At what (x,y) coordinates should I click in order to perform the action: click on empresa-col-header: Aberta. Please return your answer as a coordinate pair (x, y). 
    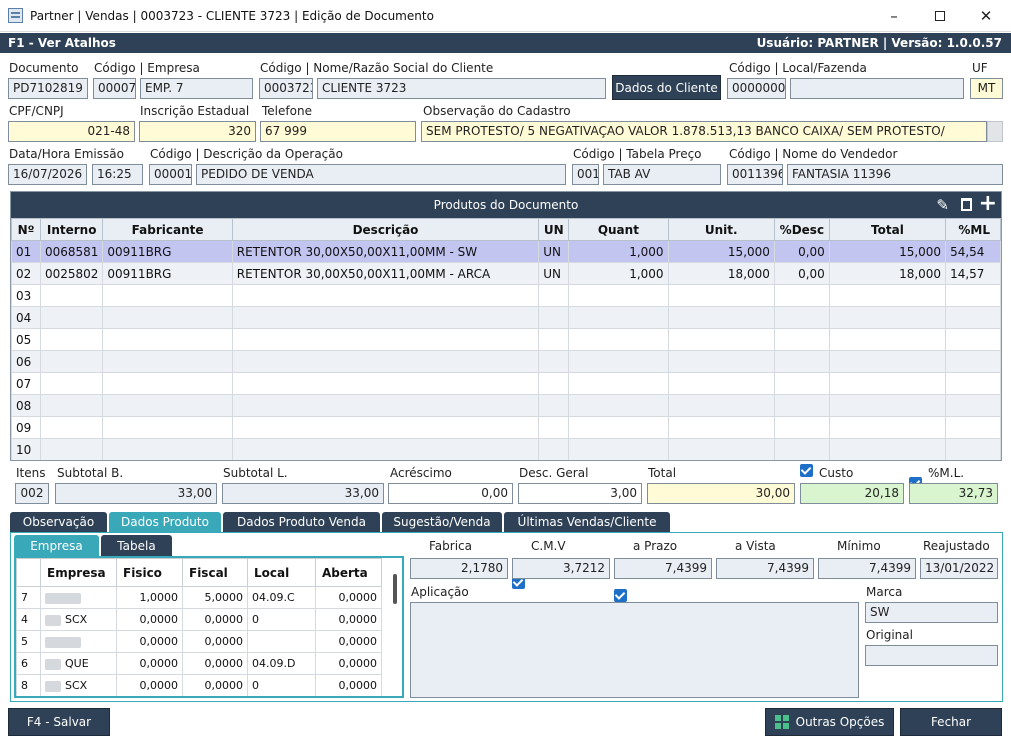
    Looking at the image, I should click on (348, 572).